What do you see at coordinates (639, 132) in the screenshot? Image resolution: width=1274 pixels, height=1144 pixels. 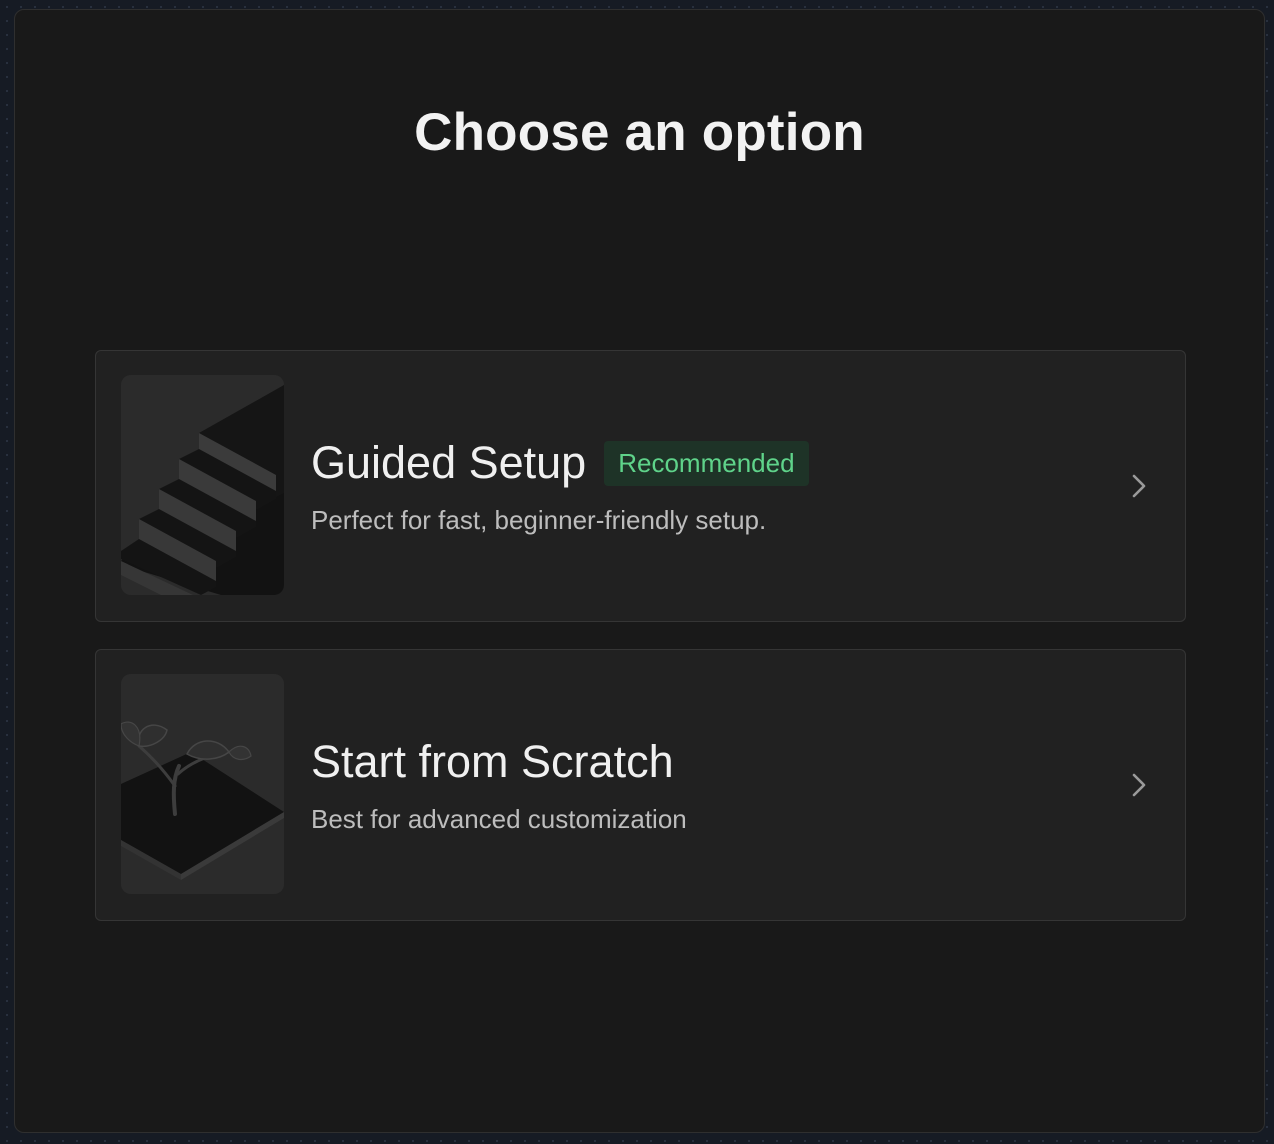 I see `dialog-title: Choose an option` at bounding box center [639, 132].